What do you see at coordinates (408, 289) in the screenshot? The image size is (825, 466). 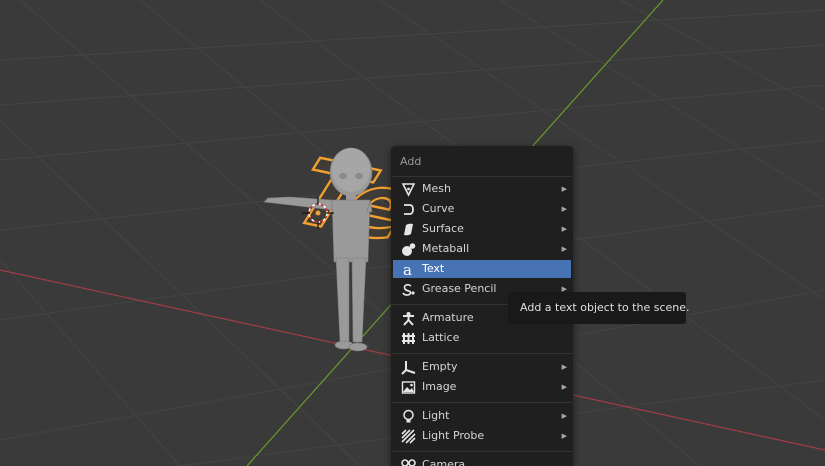 I see `grease-pencil-icon` at bounding box center [408, 289].